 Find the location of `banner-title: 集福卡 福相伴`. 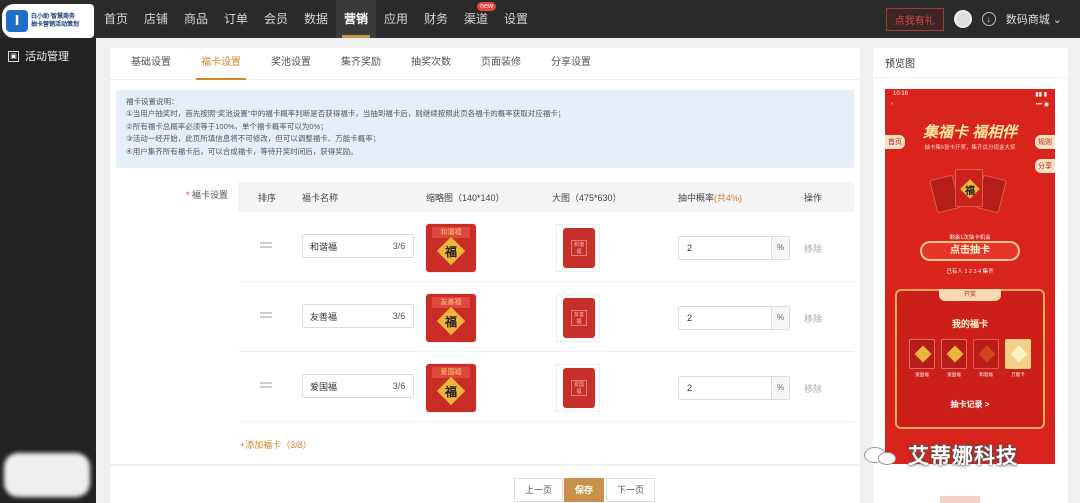

banner-title: 集福卡 福相伴 is located at coordinates (970, 132).